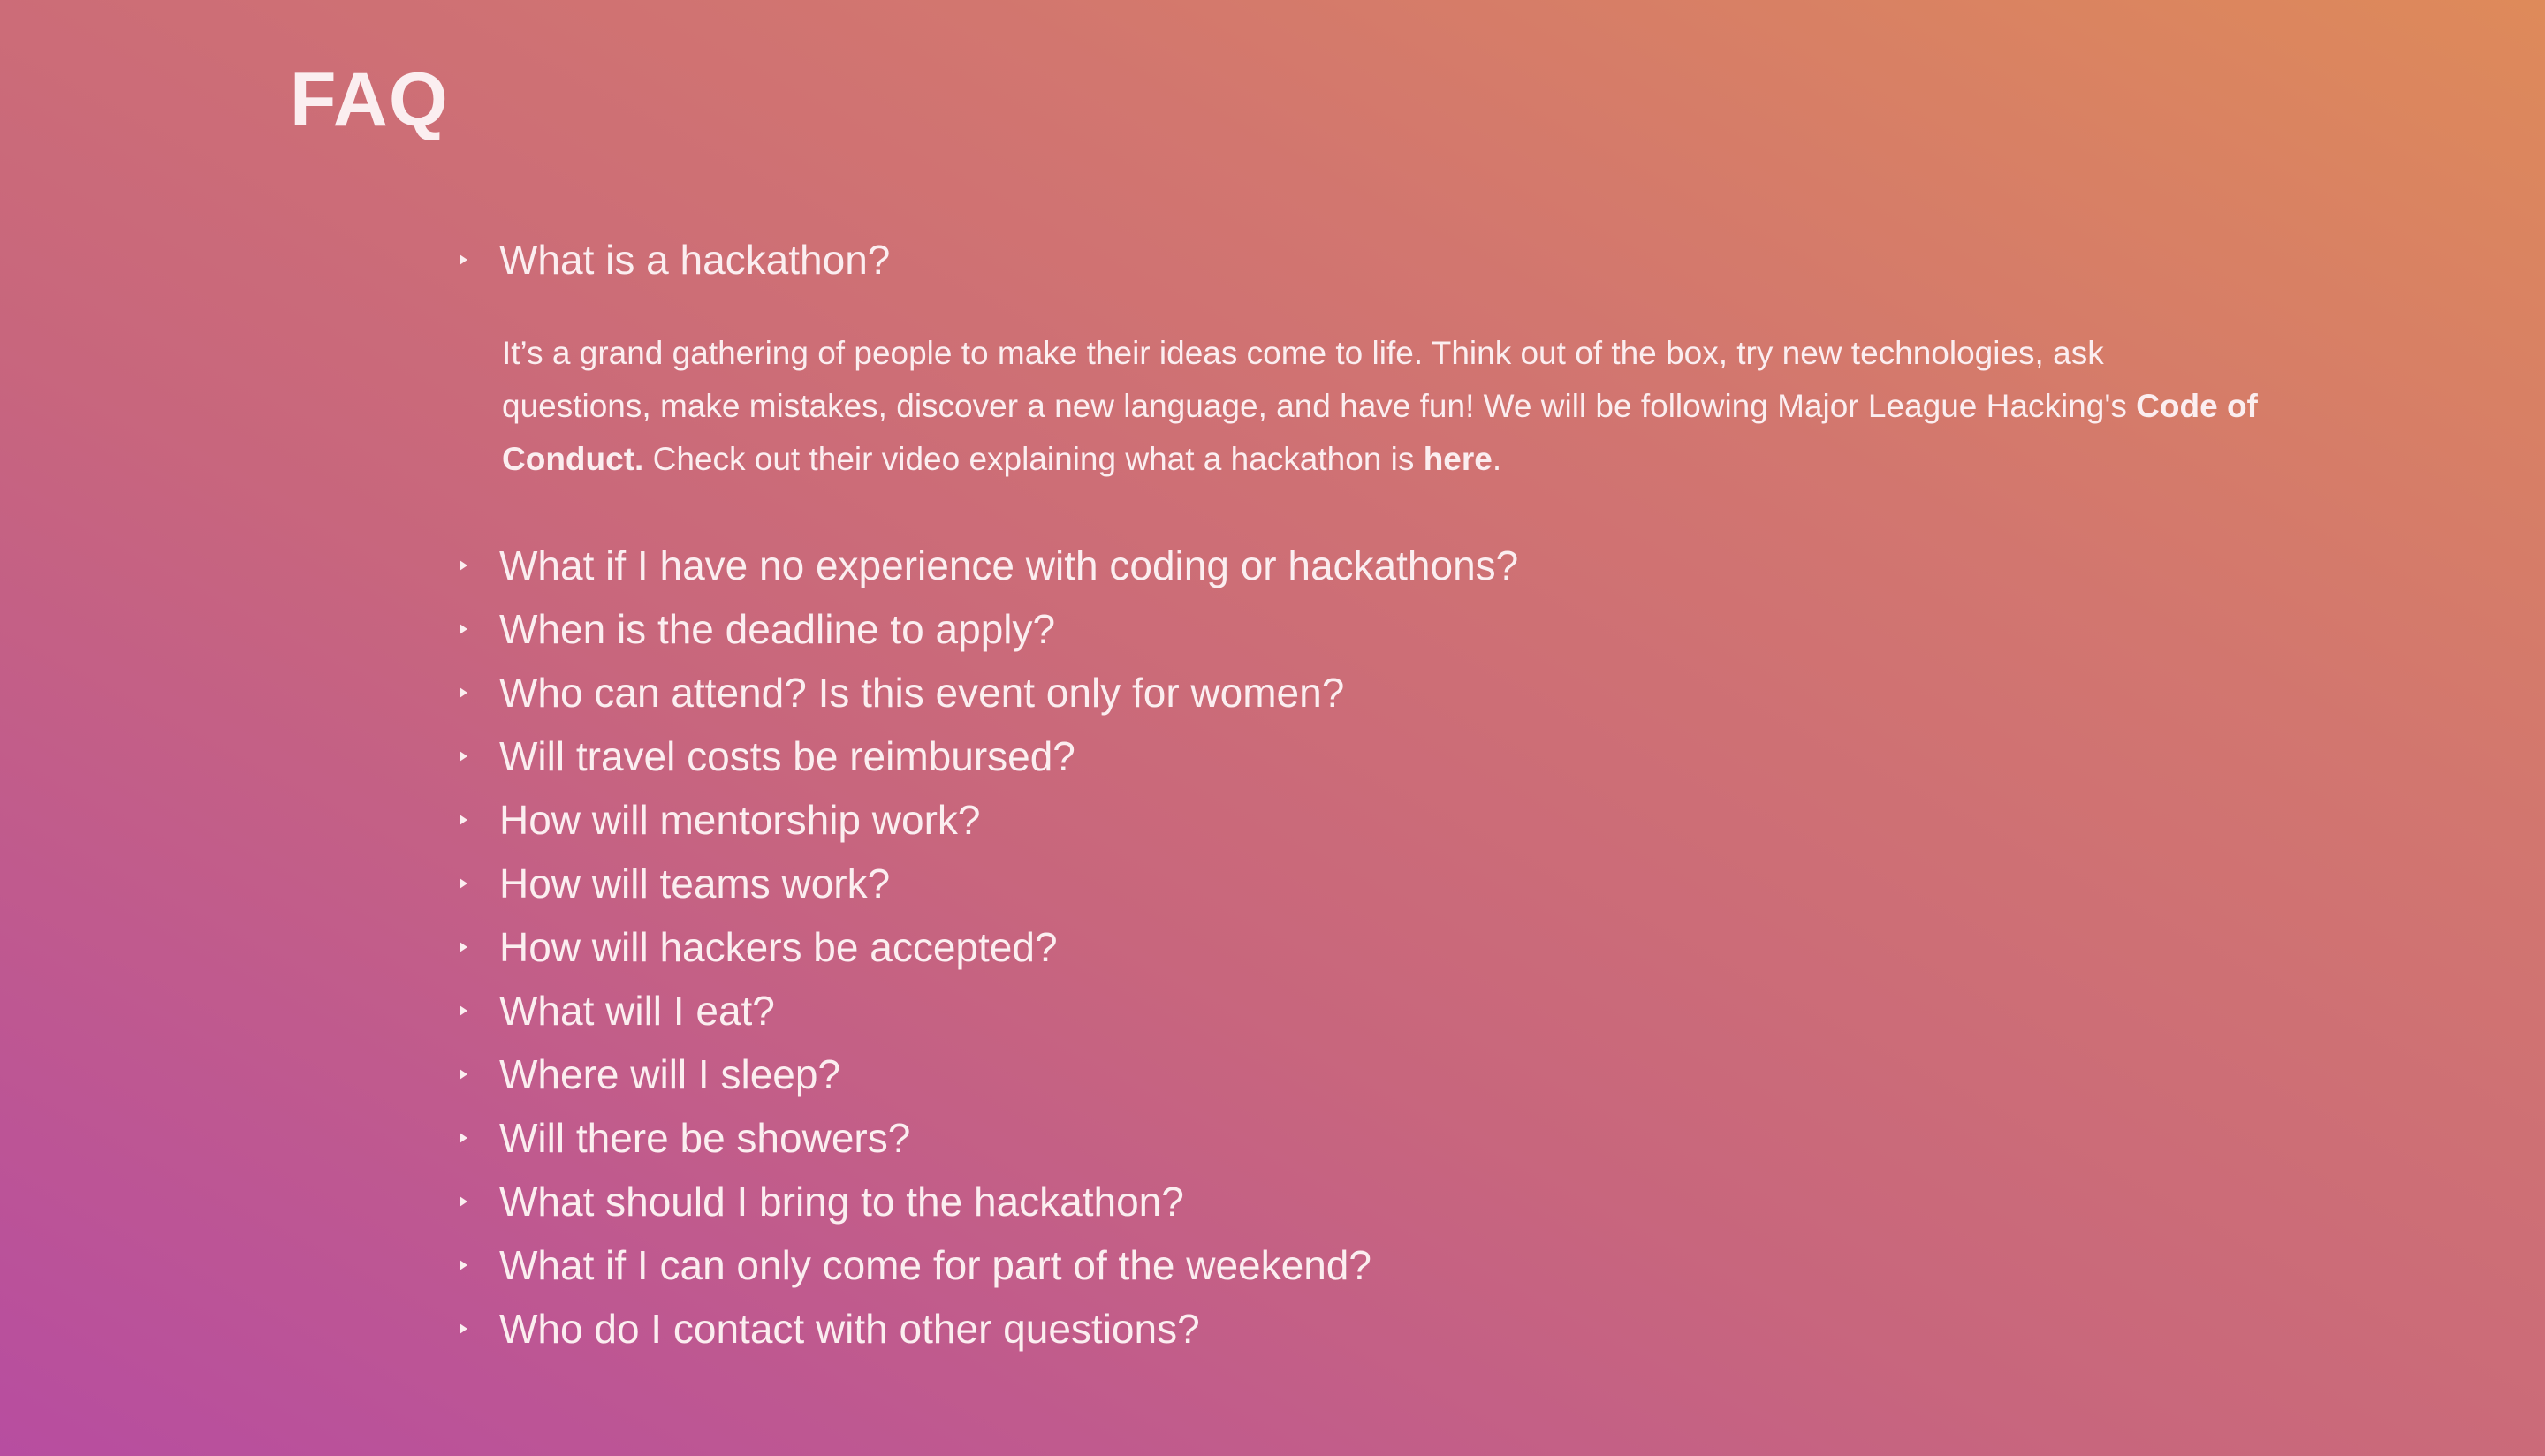  I want to click on faq-question-toggle: How will teams work?, so click(1343, 884).